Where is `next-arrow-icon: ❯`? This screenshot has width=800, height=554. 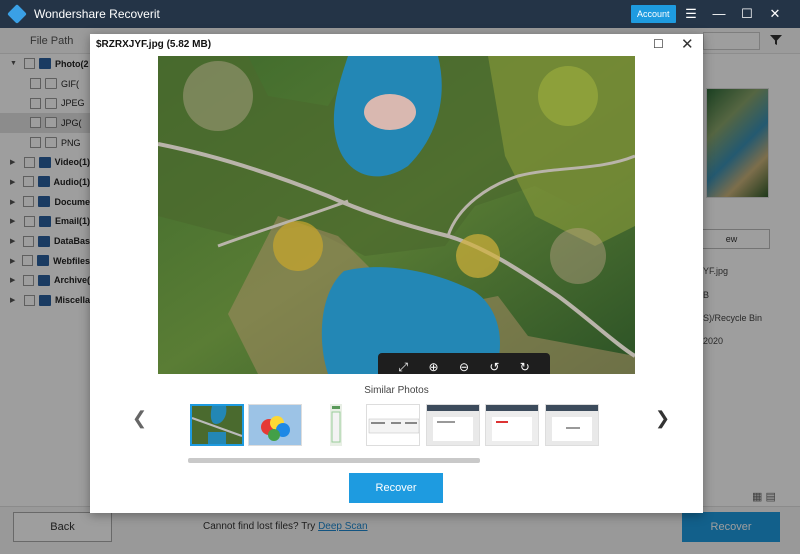 next-arrow-icon: ❯ is located at coordinates (662, 418).